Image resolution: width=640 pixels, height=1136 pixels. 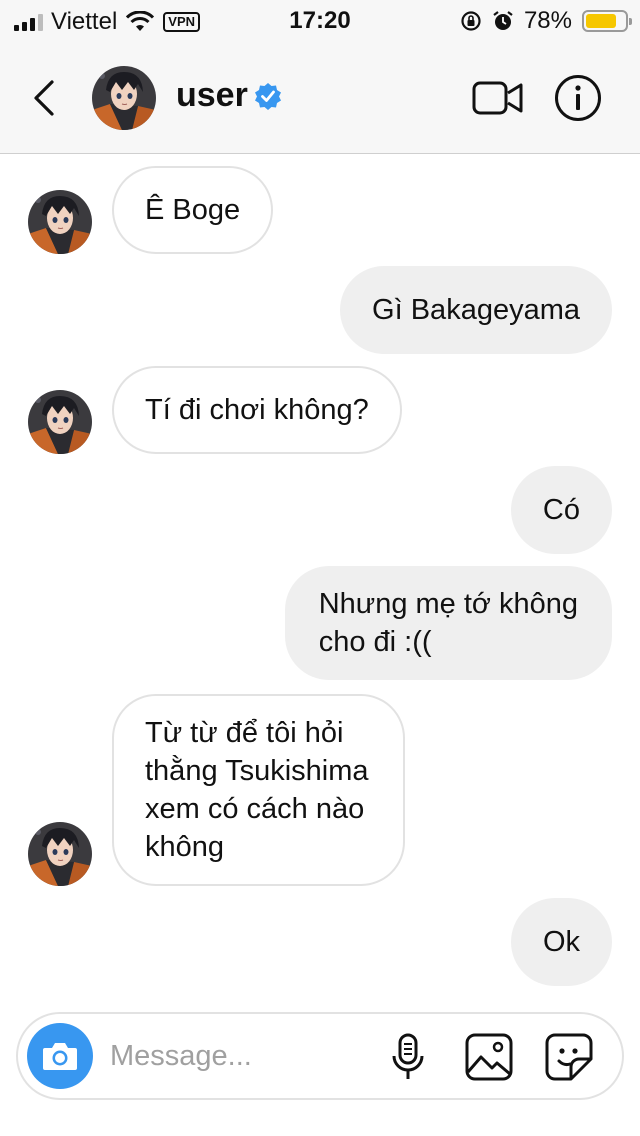 What do you see at coordinates (193, 210) in the screenshot?
I see `incoming-message: Ê Boge` at bounding box center [193, 210].